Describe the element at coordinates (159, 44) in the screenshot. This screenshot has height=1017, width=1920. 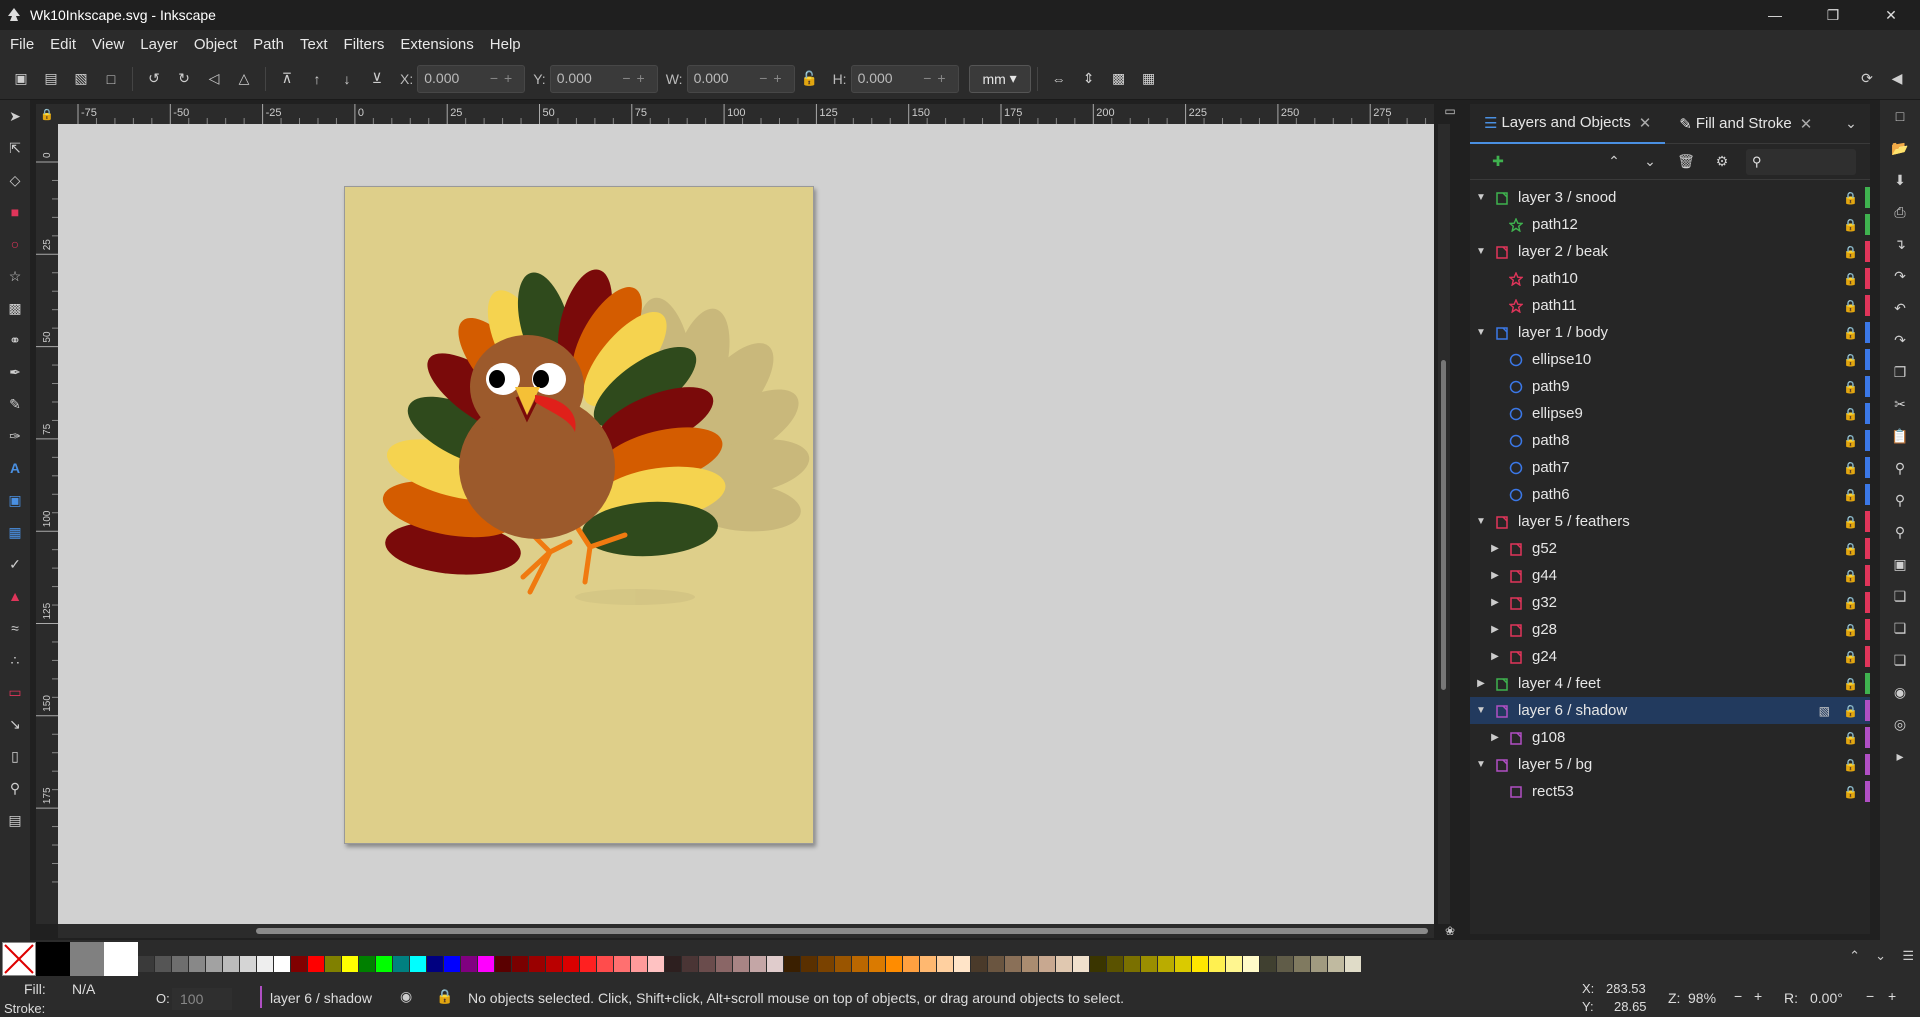
I see `menu-layer: Layer` at that location.